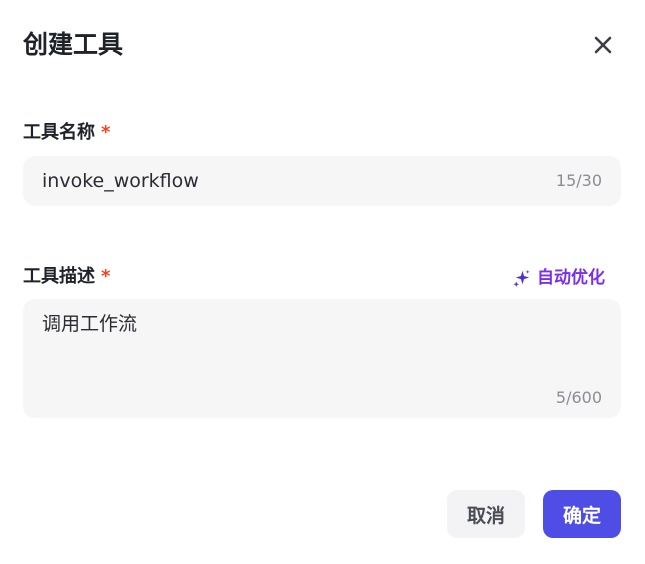 The height and width of the screenshot is (564, 645). Describe the element at coordinates (486, 514) in the screenshot. I see `cancel-button: 取消` at that location.